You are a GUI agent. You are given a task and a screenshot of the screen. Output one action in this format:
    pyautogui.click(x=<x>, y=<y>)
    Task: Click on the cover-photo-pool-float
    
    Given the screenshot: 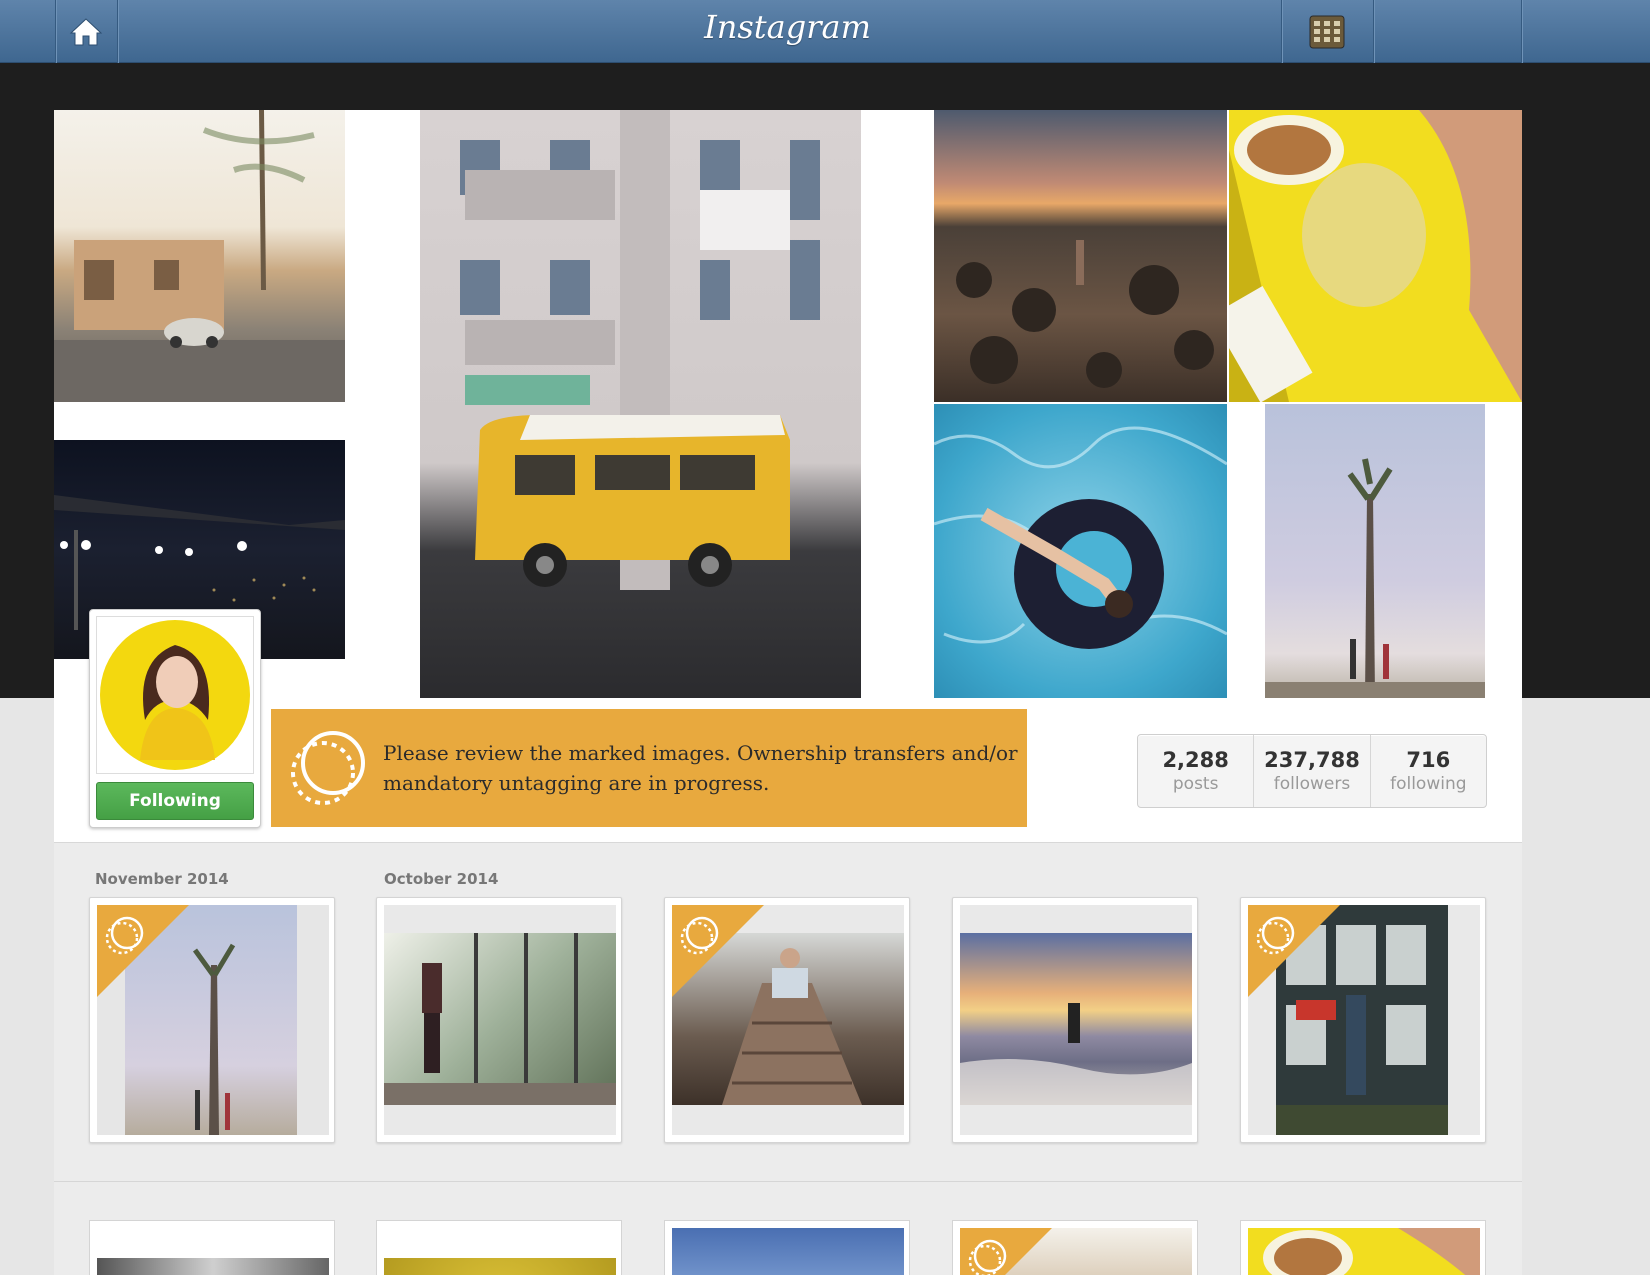 What is the action you would take?
    pyautogui.click(x=1080, y=551)
    